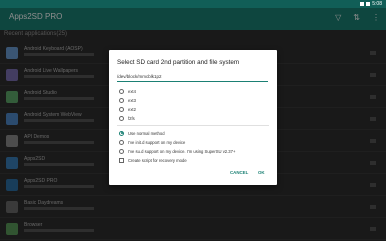 This screenshot has height=241, width=386. Describe the element at coordinates (121, 160) in the screenshot. I see `checkbox-icon` at that location.